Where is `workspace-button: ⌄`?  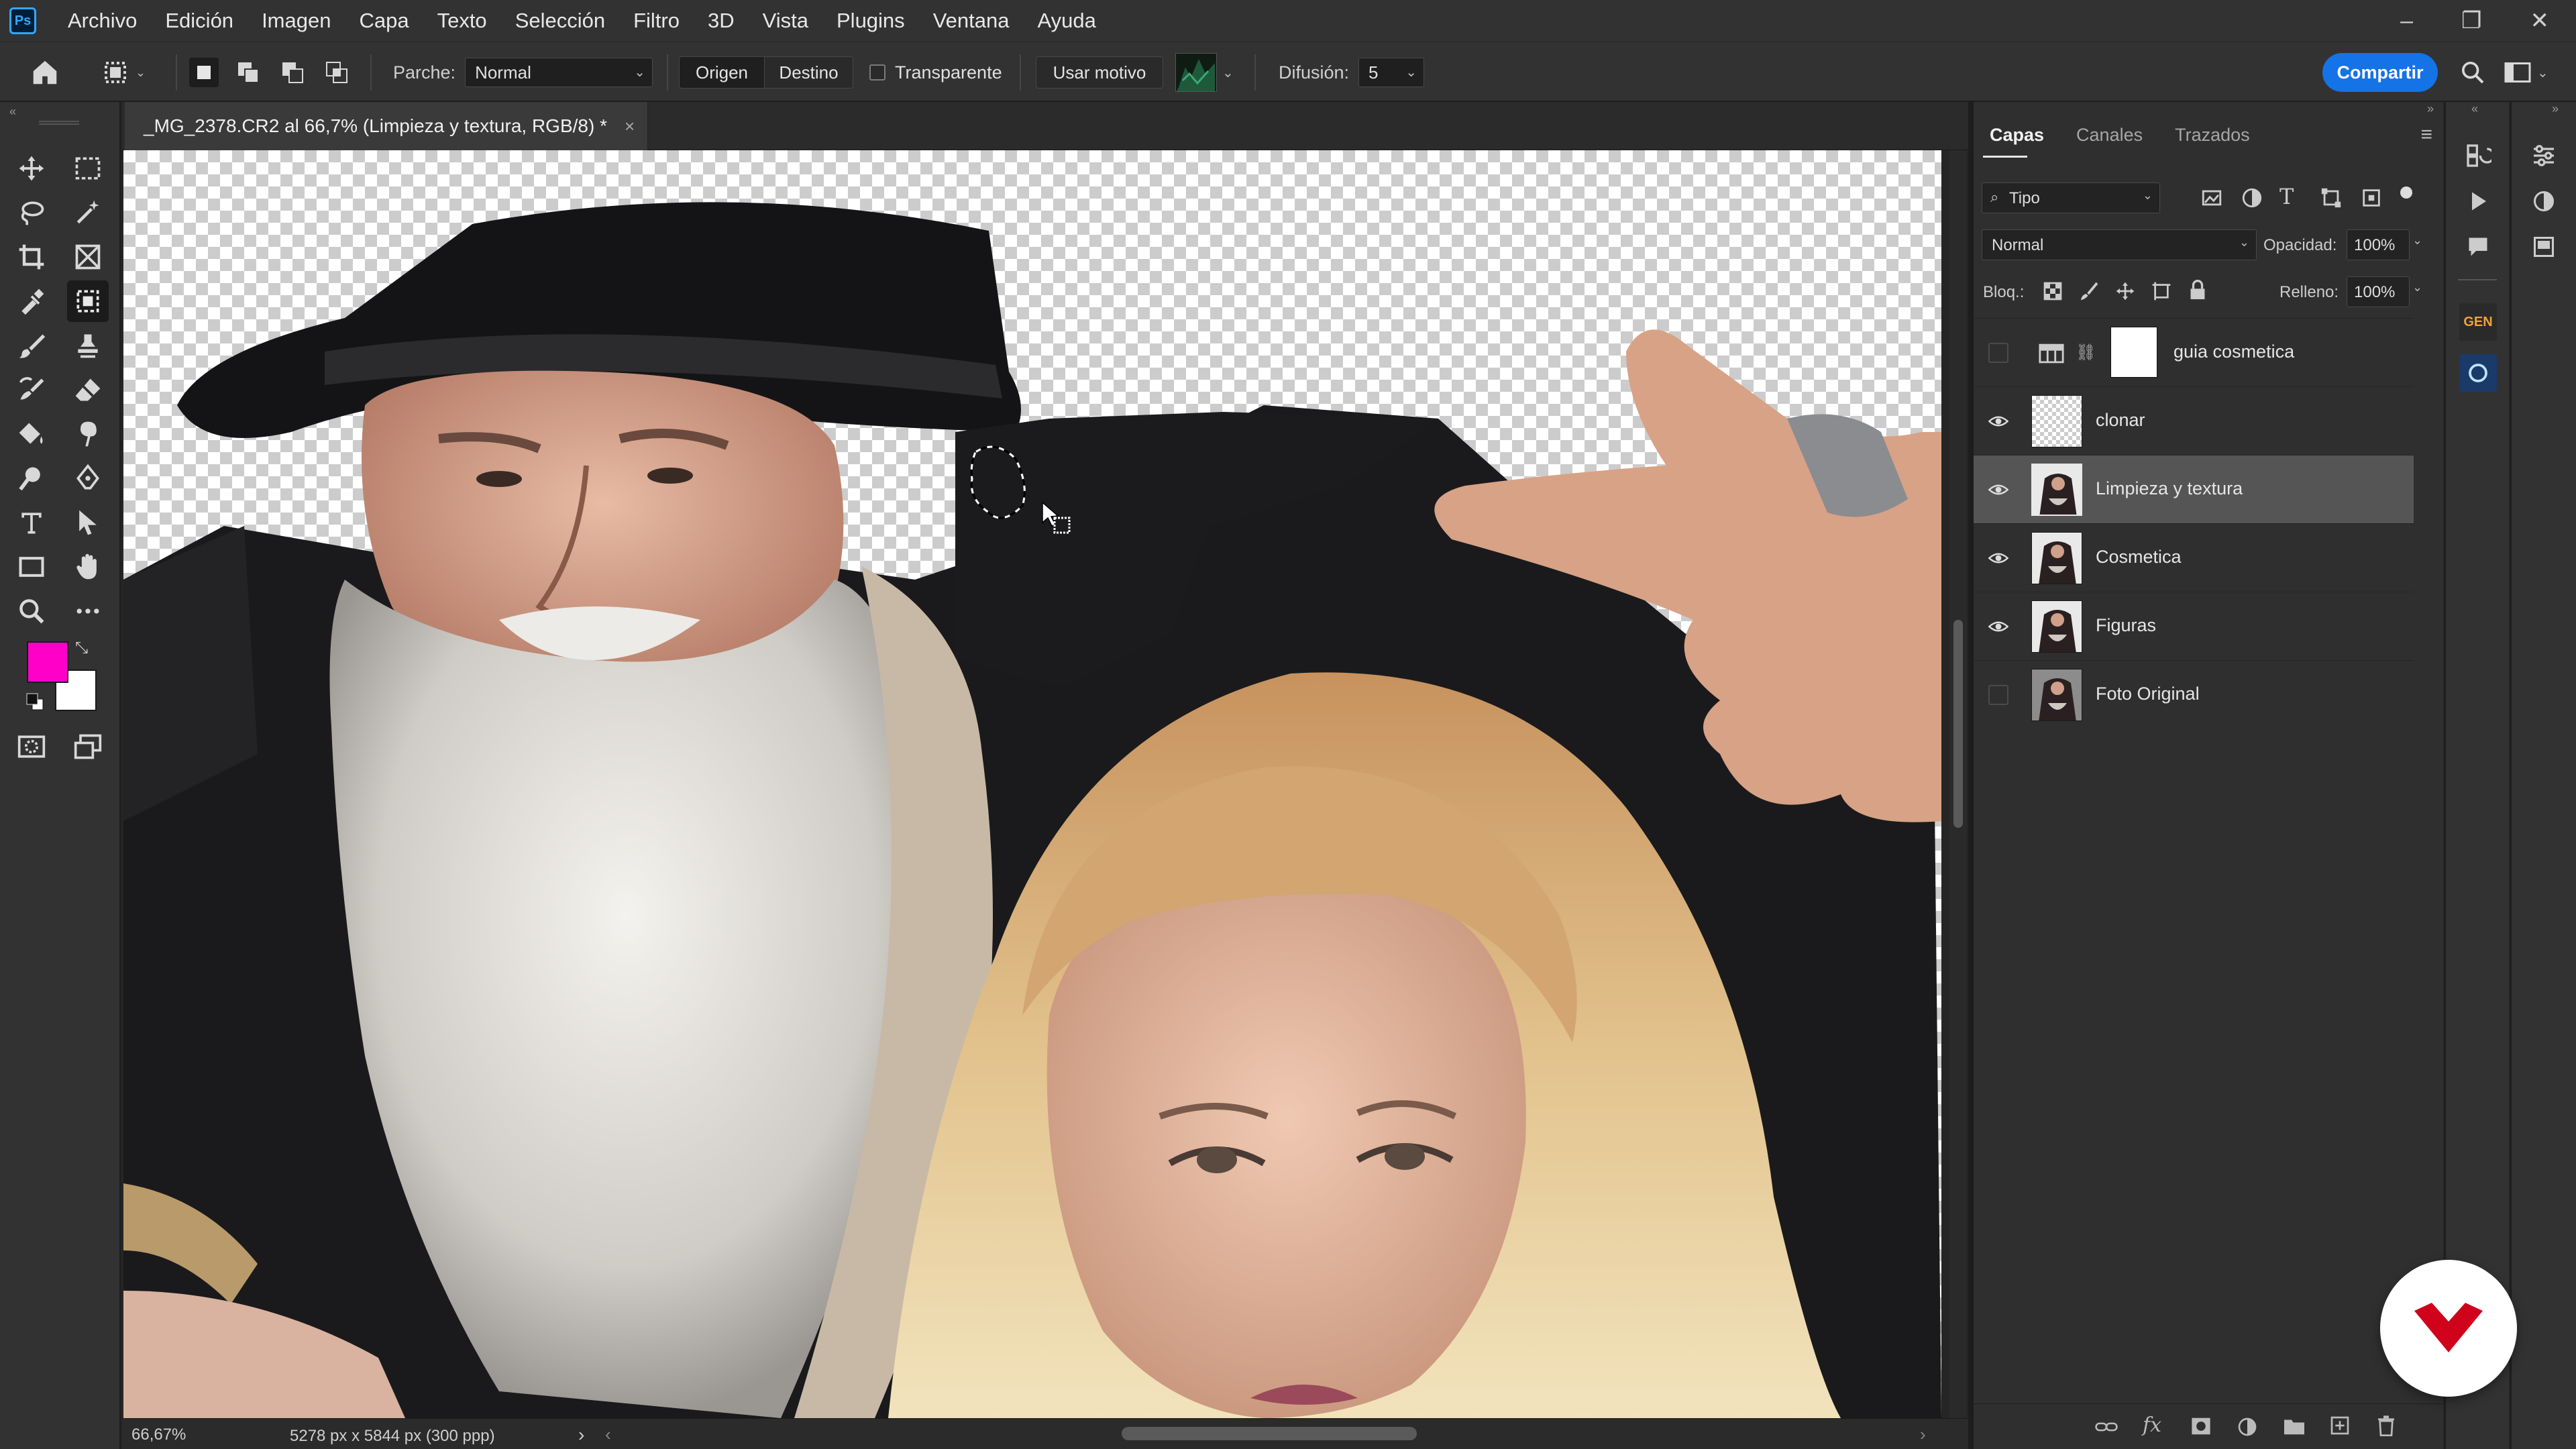
workspace-button: ⌄ is located at coordinates (2526, 72).